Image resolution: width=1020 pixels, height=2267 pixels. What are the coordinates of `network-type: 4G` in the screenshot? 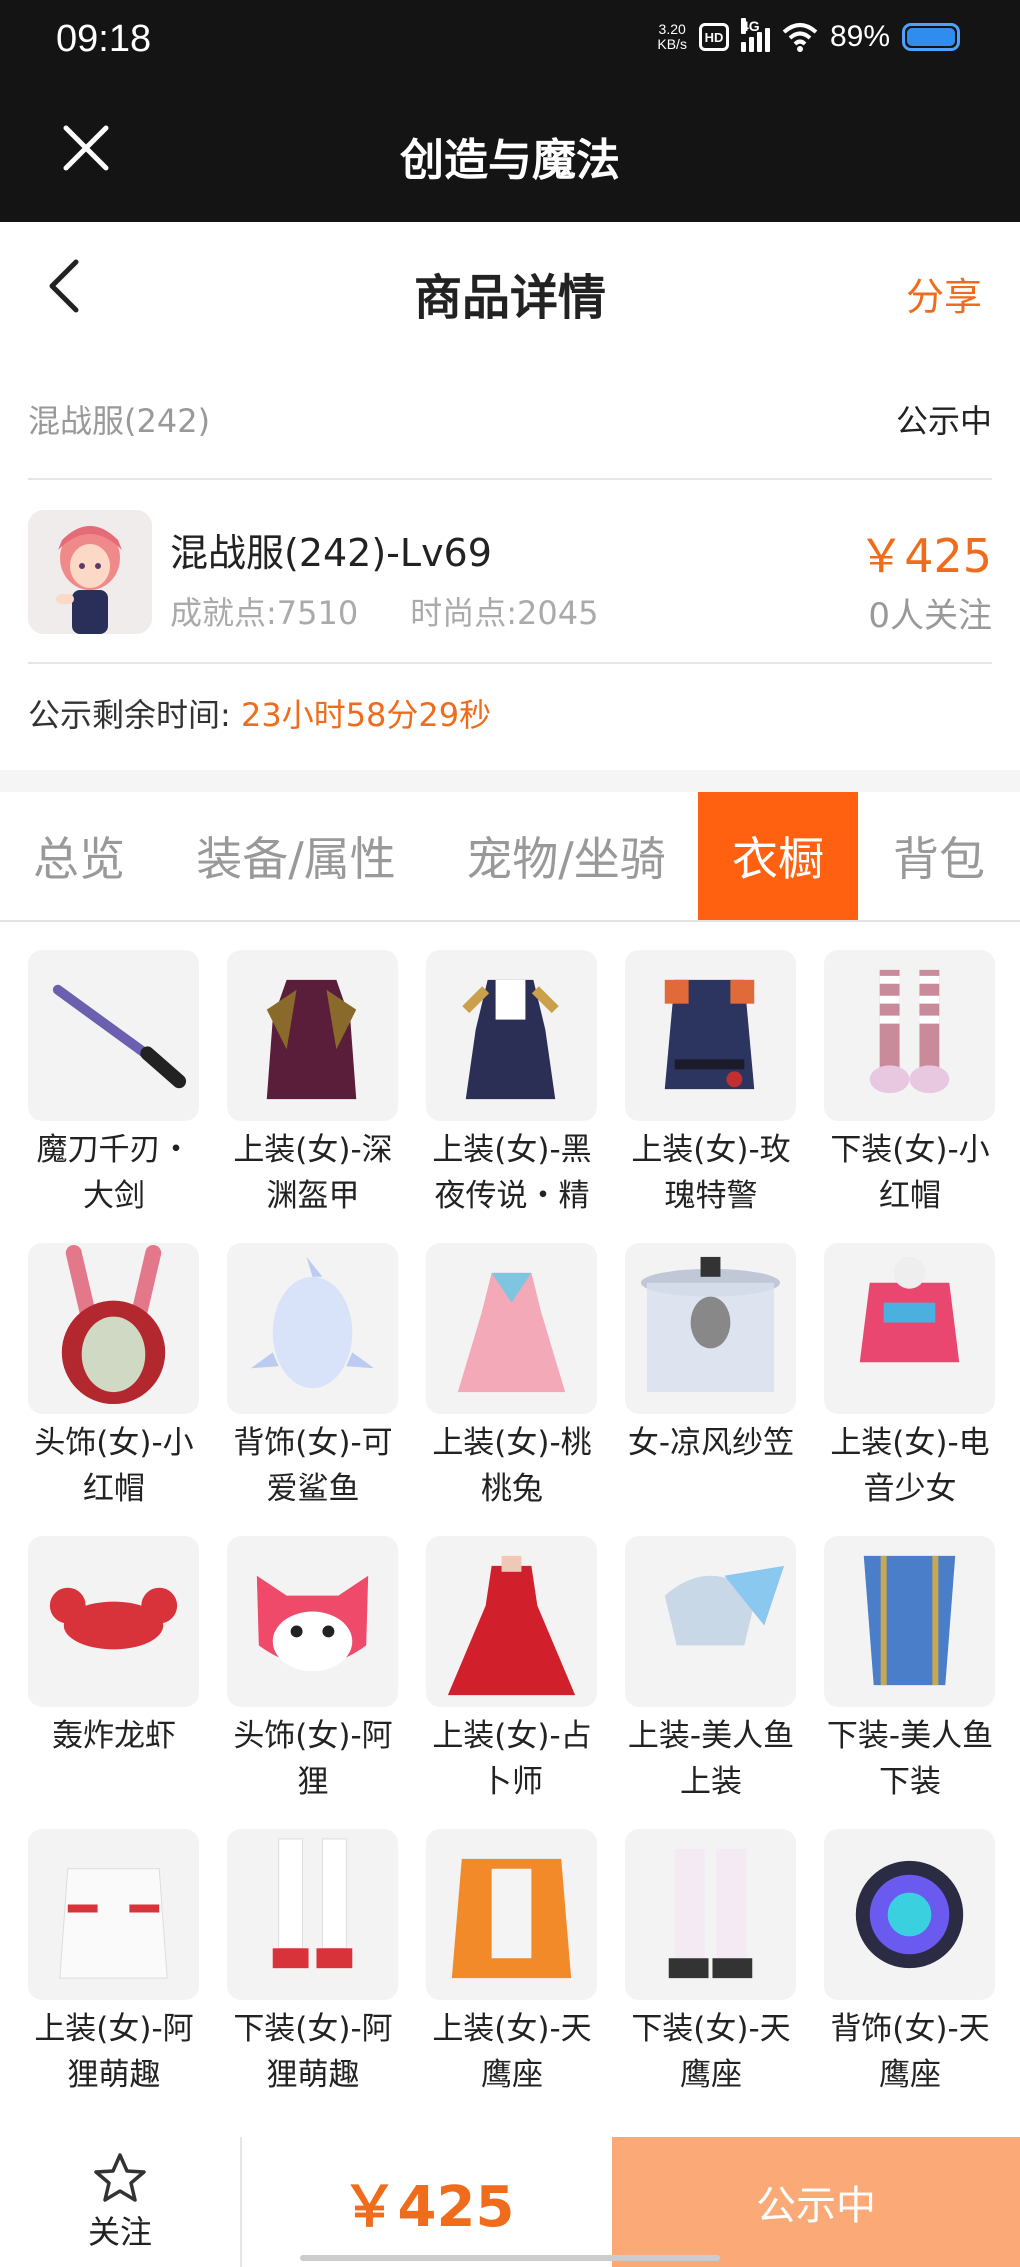 It's located at (750, 26).